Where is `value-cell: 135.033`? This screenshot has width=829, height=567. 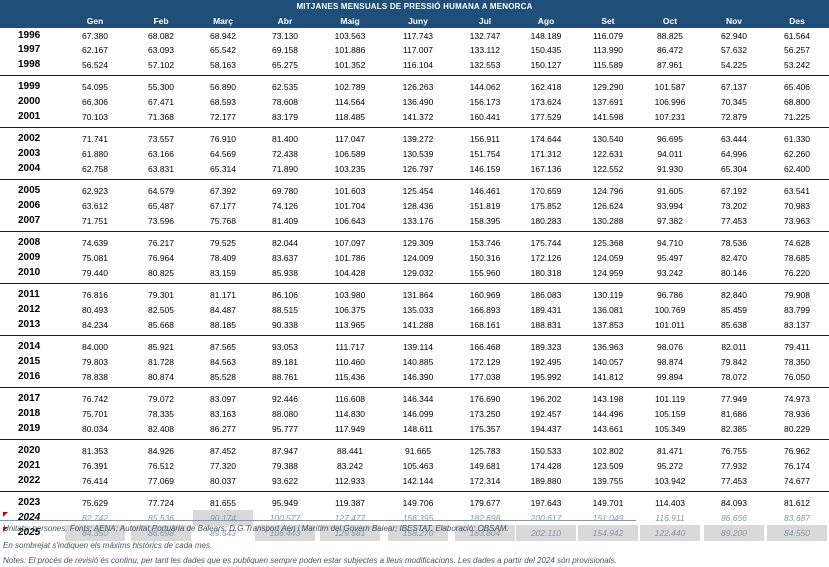
value-cell: 135.033 is located at coordinates (418, 310).